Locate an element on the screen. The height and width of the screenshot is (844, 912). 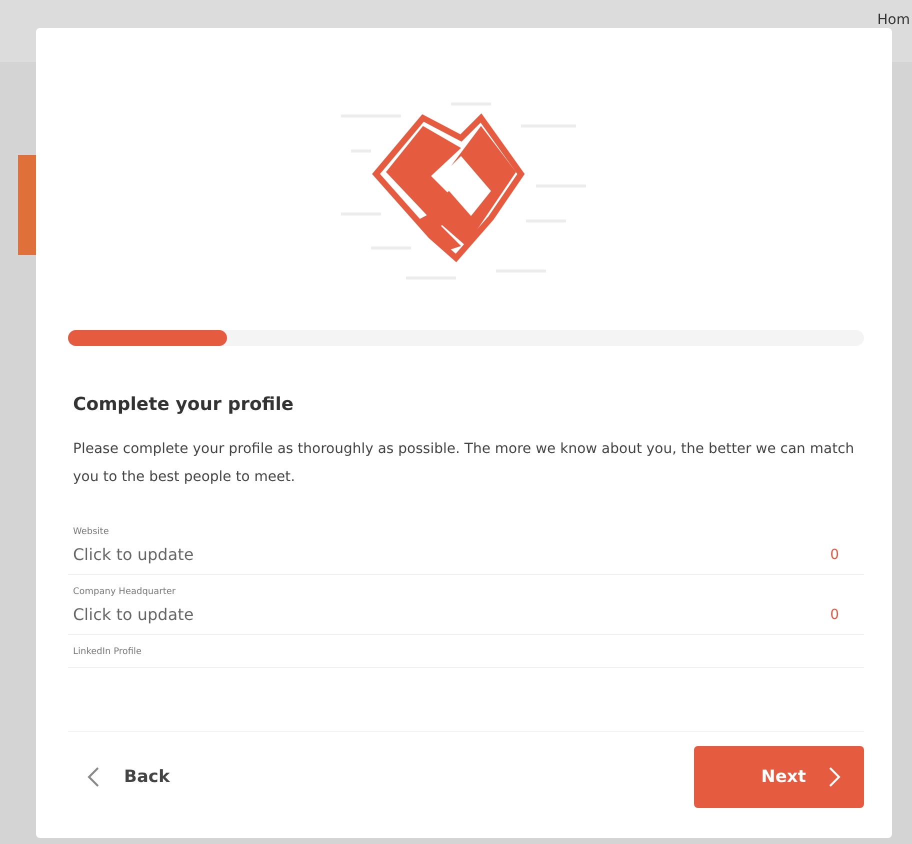
dialog-title: Complete your profile is located at coordinates (184, 404).